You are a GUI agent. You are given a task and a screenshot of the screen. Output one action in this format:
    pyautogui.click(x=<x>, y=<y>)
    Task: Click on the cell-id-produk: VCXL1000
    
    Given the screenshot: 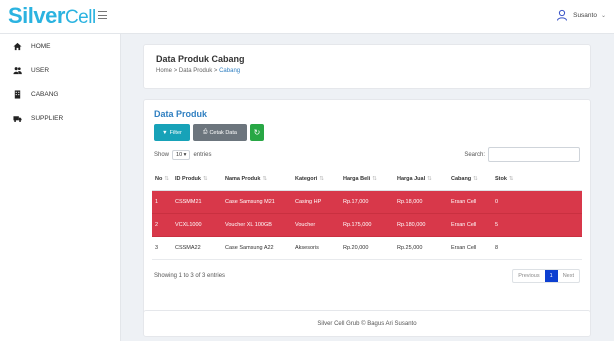 What is the action you would take?
    pyautogui.click(x=197, y=225)
    